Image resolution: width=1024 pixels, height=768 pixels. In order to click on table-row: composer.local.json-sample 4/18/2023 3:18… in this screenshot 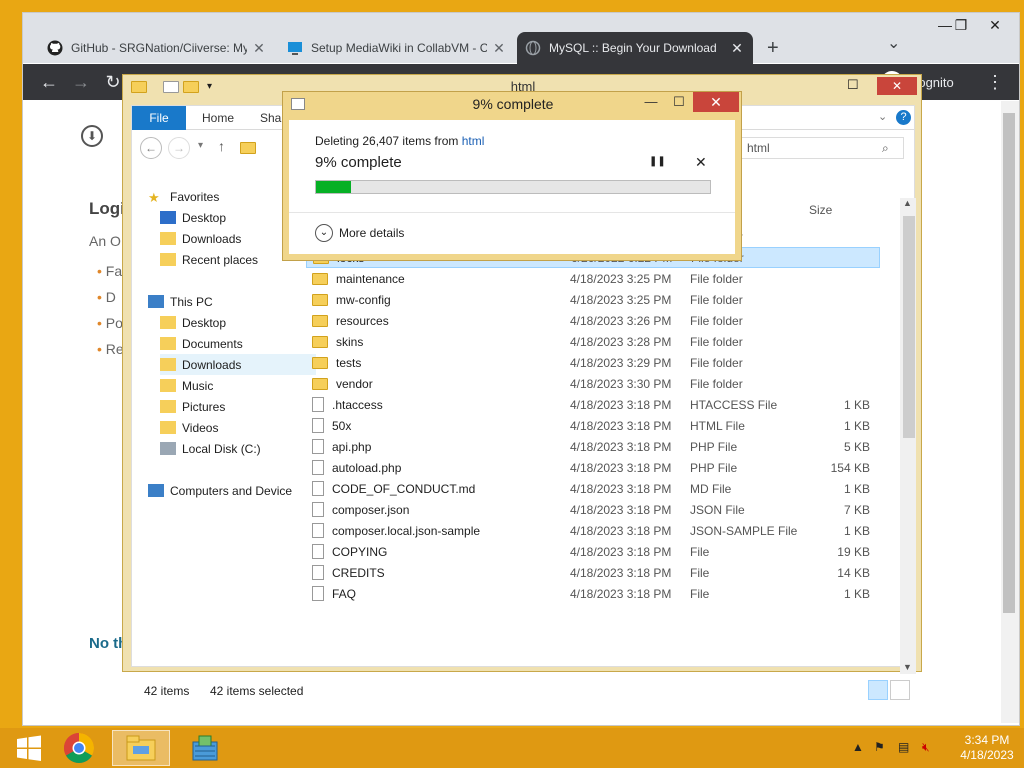, I will do `click(593, 530)`.